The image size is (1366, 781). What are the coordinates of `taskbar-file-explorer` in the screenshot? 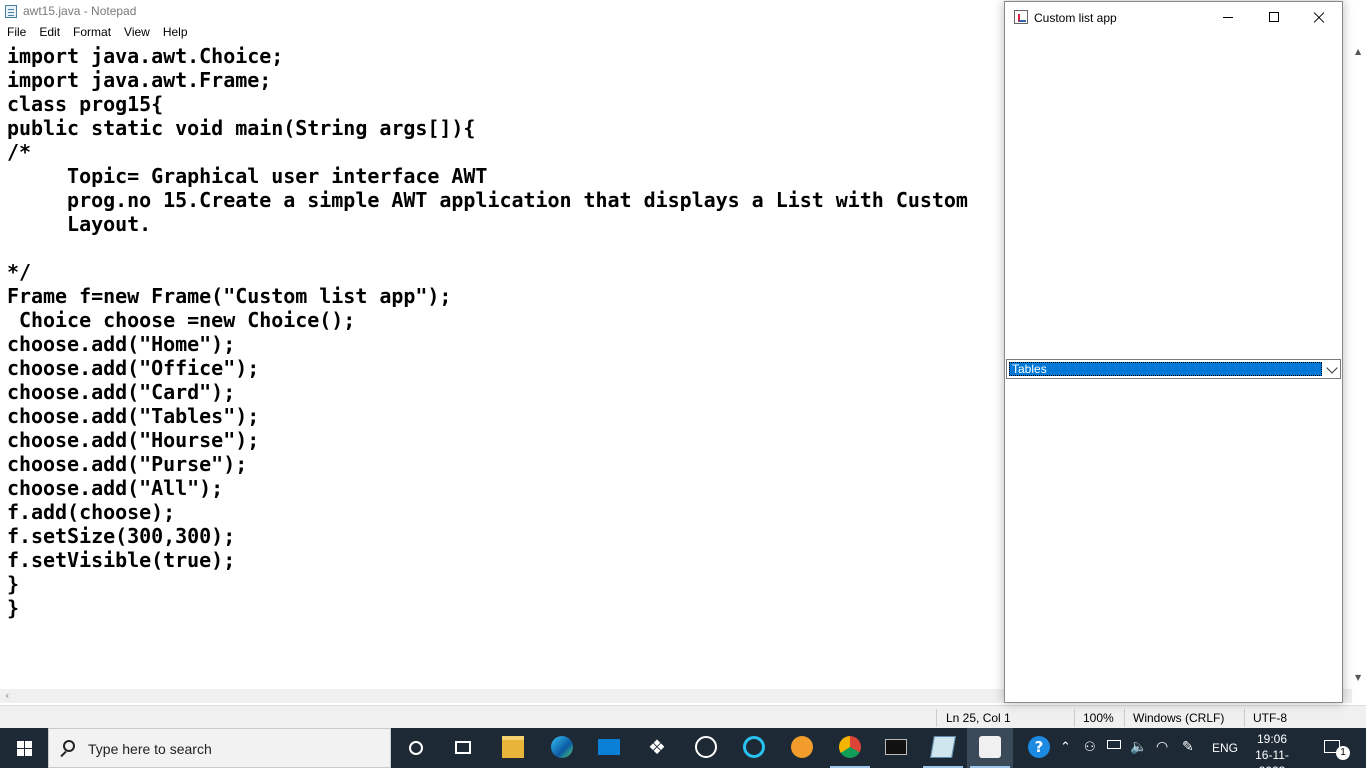 It's located at (513, 748).